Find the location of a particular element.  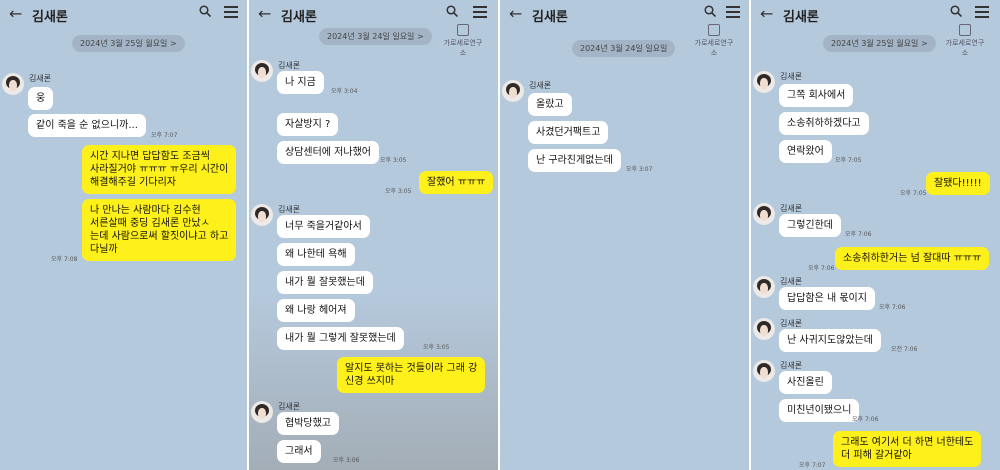

message-bubble: 협박당했고 is located at coordinates (308, 423).